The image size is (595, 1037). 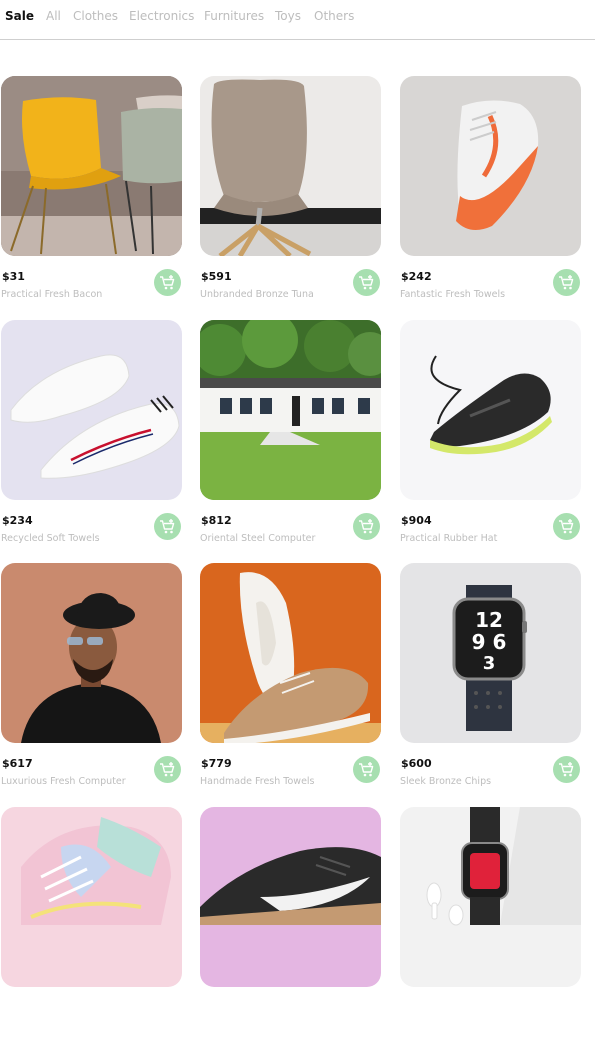 I want to click on product-image-black-sneaker, so click(x=490, y=410).